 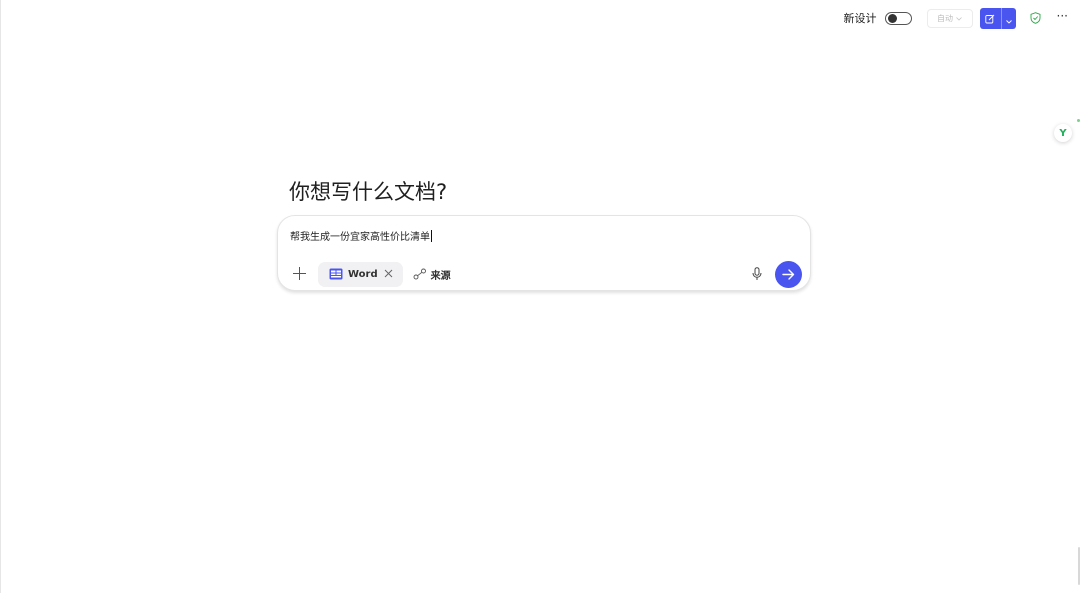 I want to click on plus-icon, so click(x=300, y=274).